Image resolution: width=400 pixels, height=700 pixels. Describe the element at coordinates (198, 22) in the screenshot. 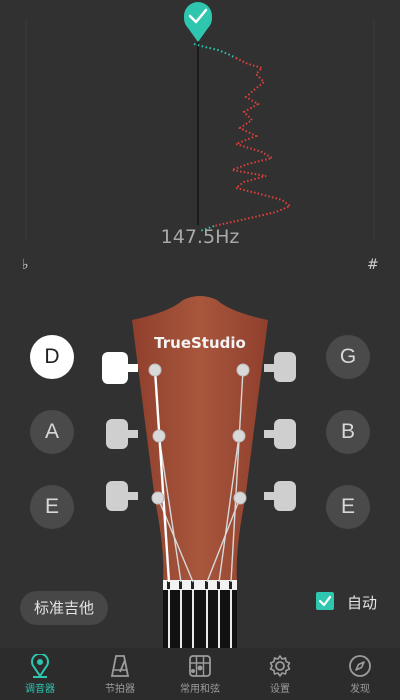

I see `in-tune-marker` at that location.